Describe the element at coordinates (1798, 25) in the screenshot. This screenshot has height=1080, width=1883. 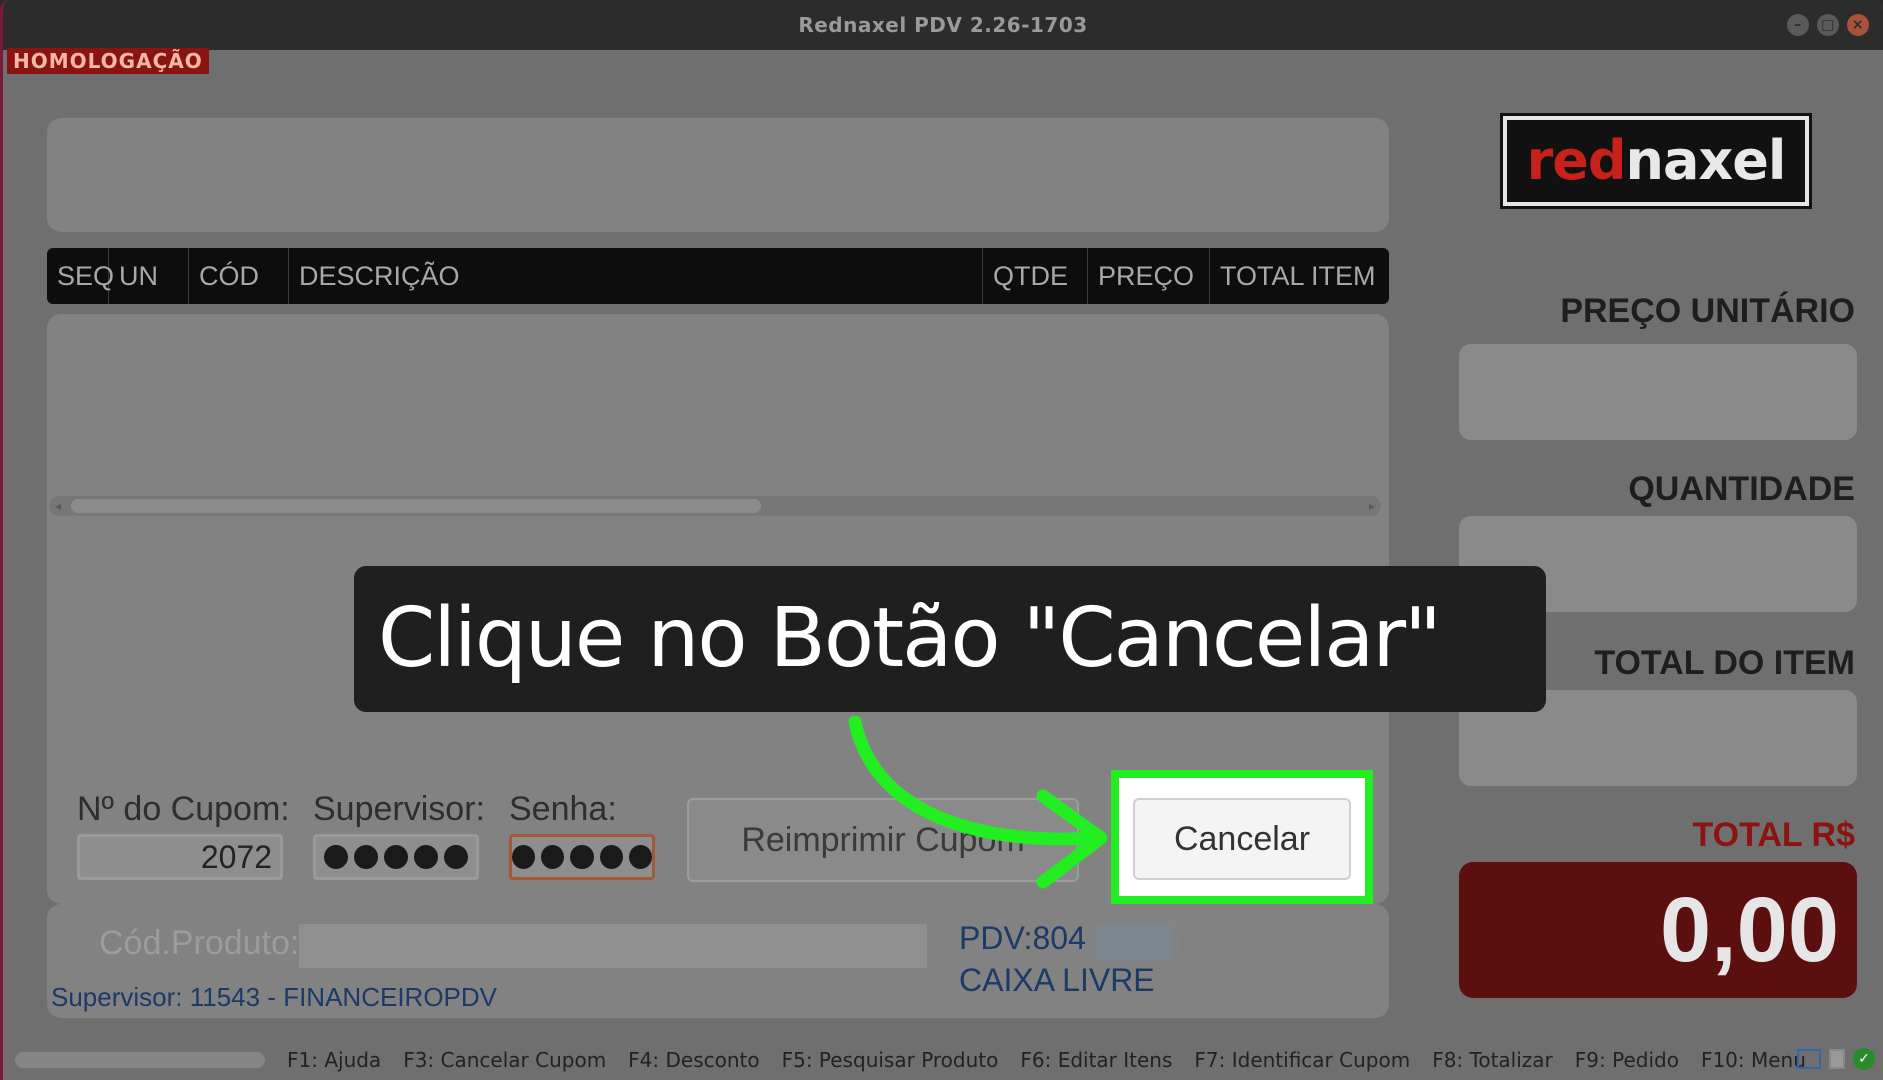
I see `minimize-icon: –` at that location.